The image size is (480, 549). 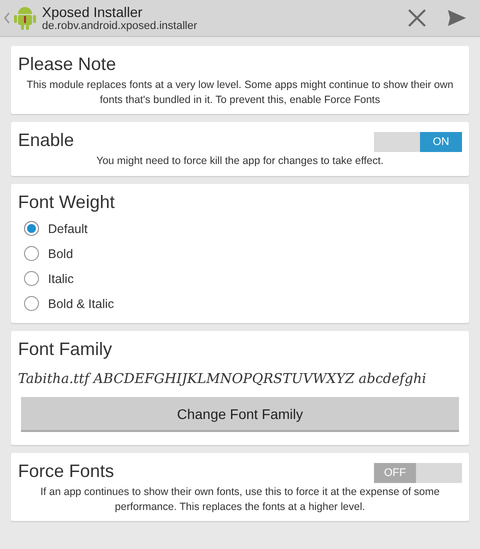 I want to click on card-title: Force Fonts, so click(x=66, y=471).